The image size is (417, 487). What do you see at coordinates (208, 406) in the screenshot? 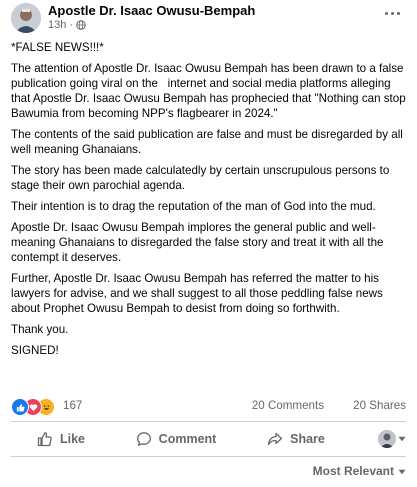
I see `reactions-bar: 167 20 Comments 20 Shares` at bounding box center [208, 406].